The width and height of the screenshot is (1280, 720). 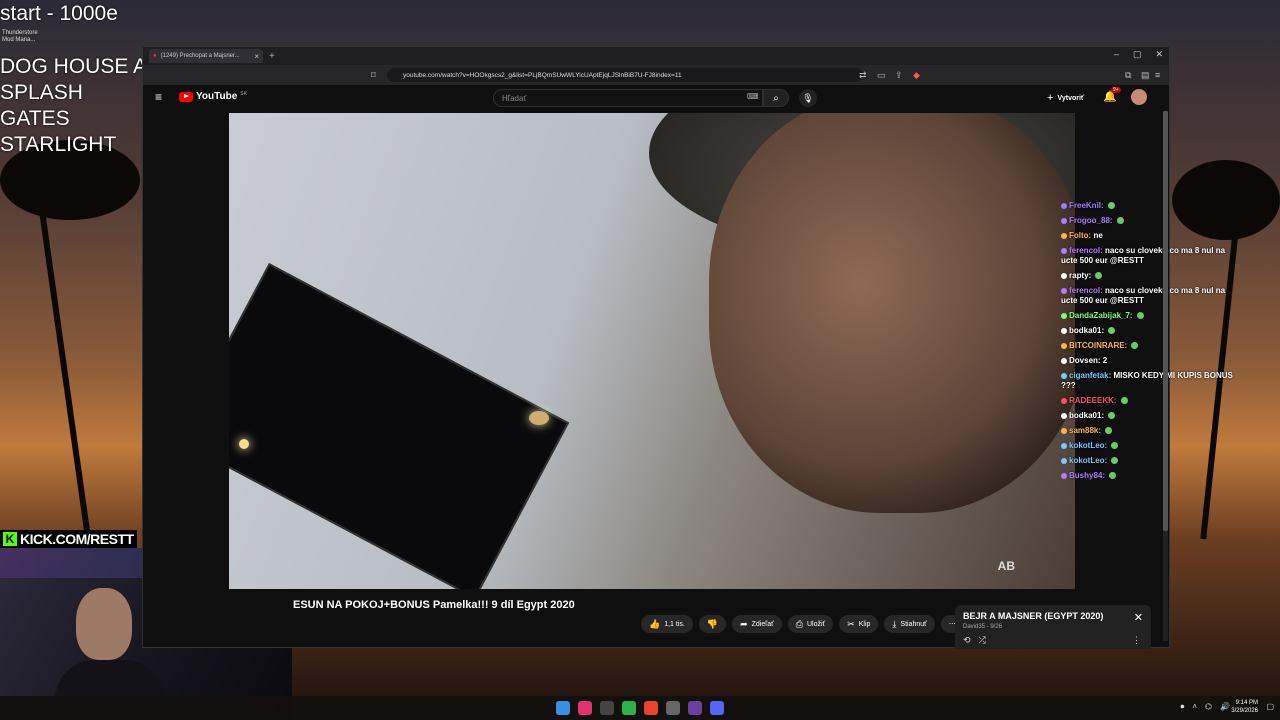 I want to click on chat-username: Folto:, so click(x=1080, y=235).